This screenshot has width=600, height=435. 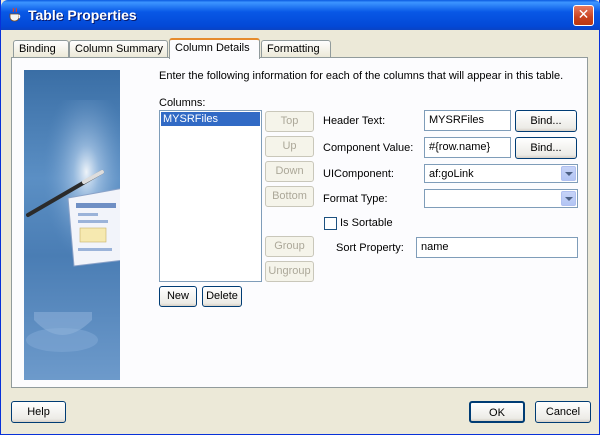 I want to click on tab-label: Formatting, so click(x=293, y=49).